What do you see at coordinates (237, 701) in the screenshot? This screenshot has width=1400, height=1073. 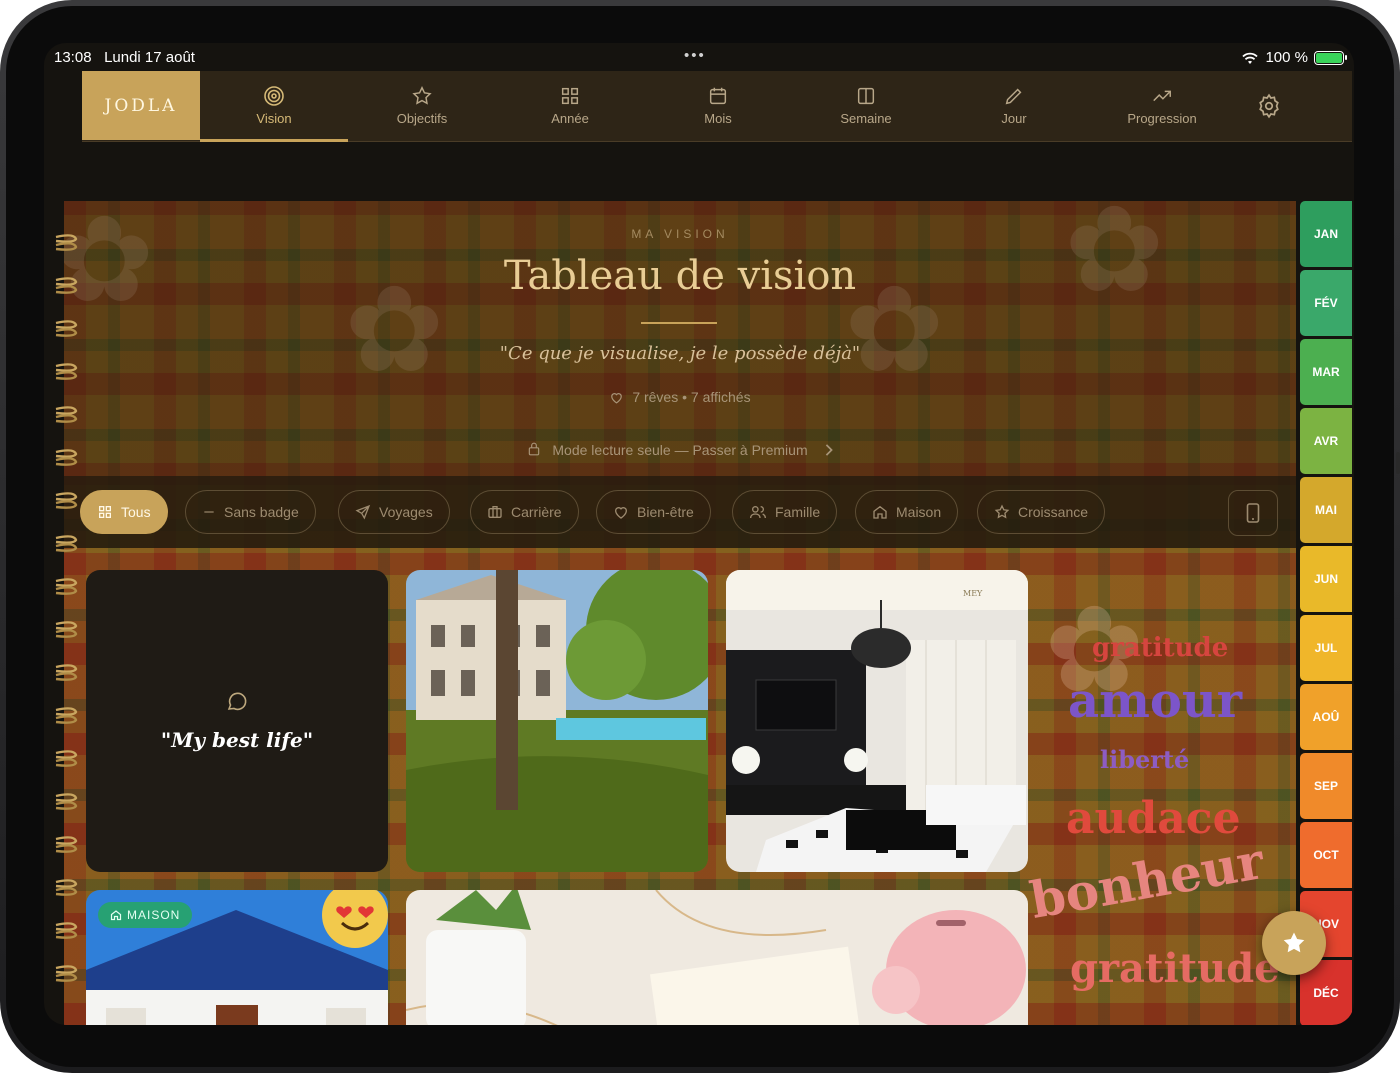 I see `speech-bubble-icon` at bounding box center [237, 701].